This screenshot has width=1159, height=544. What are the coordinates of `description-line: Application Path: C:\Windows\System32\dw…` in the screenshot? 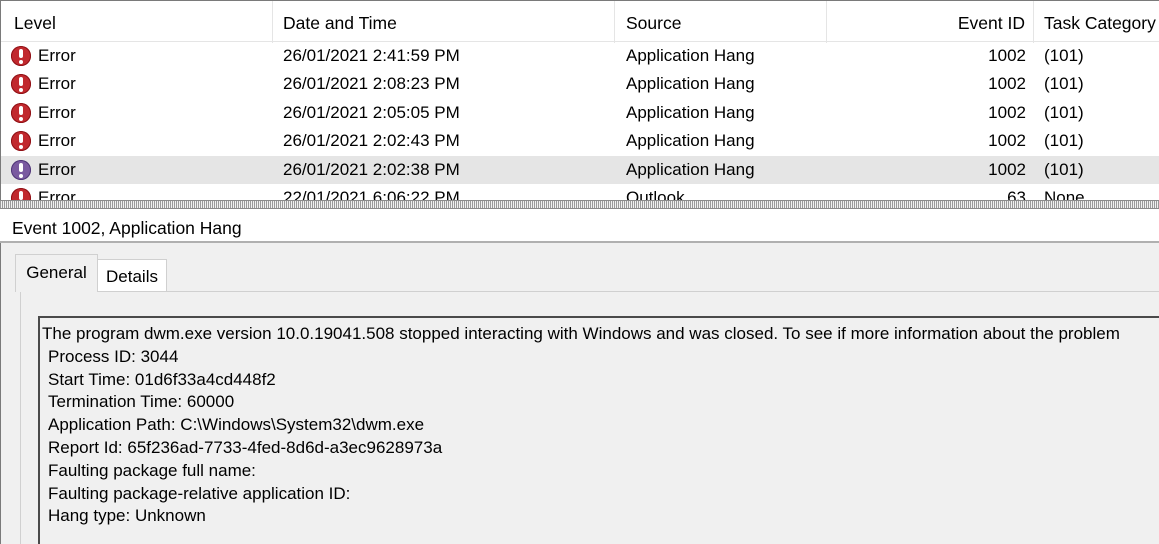 It's located at (236, 424).